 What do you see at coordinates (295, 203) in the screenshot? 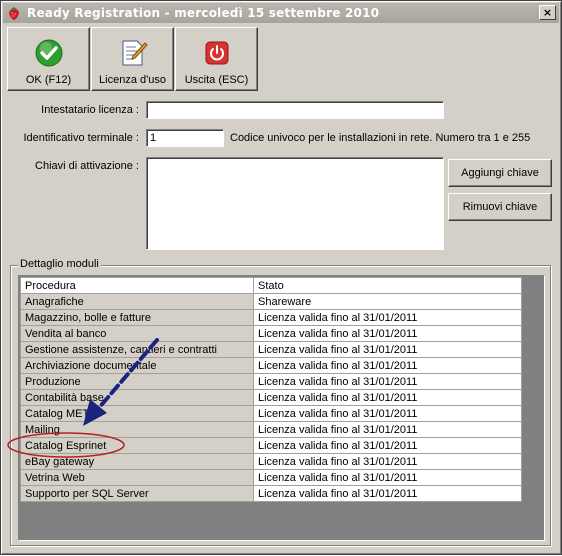
I see `activation-keys-field` at bounding box center [295, 203].